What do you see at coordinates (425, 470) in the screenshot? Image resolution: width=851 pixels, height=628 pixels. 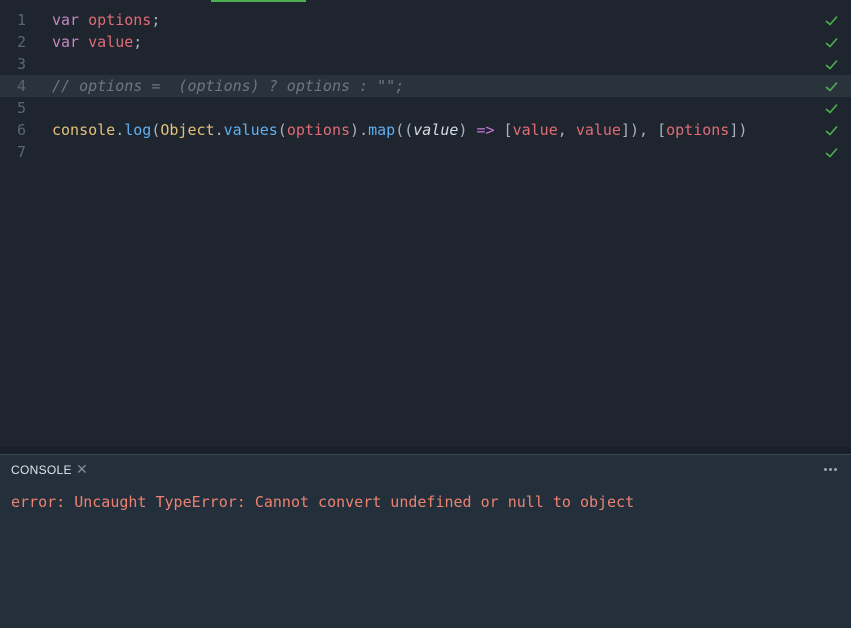 I see `console-header: CONSOLE ✕` at bounding box center [425, 470].